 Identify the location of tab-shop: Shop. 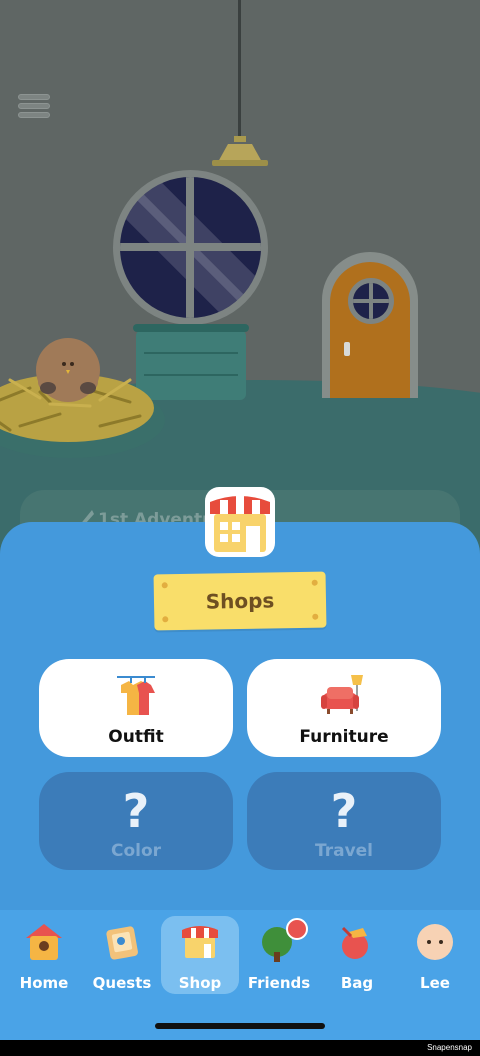
(200, 955).